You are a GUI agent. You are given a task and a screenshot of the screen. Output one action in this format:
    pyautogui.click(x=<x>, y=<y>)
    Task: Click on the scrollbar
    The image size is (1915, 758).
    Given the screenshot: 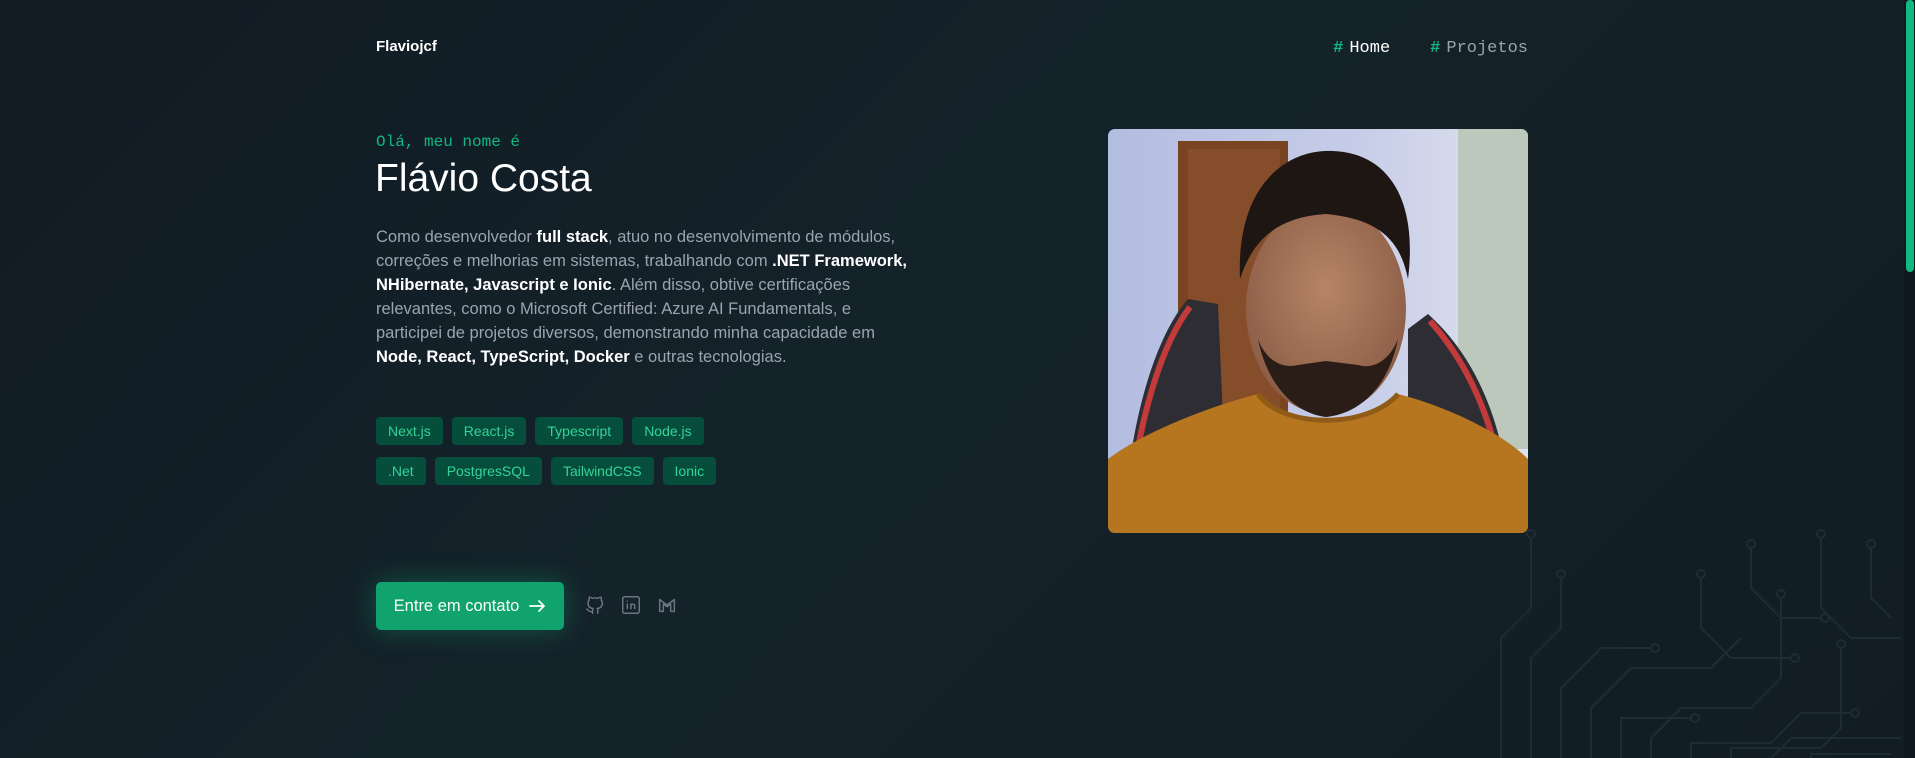 What is the action you would take?
    pyautogui.click(x=1909, y=379)
    